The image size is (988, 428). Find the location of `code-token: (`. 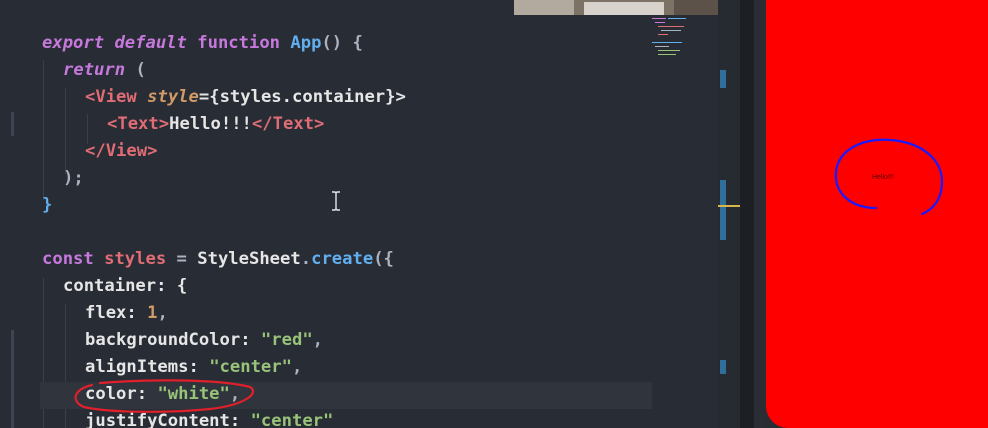

code-token: ( is located at coordinates (140, 70).